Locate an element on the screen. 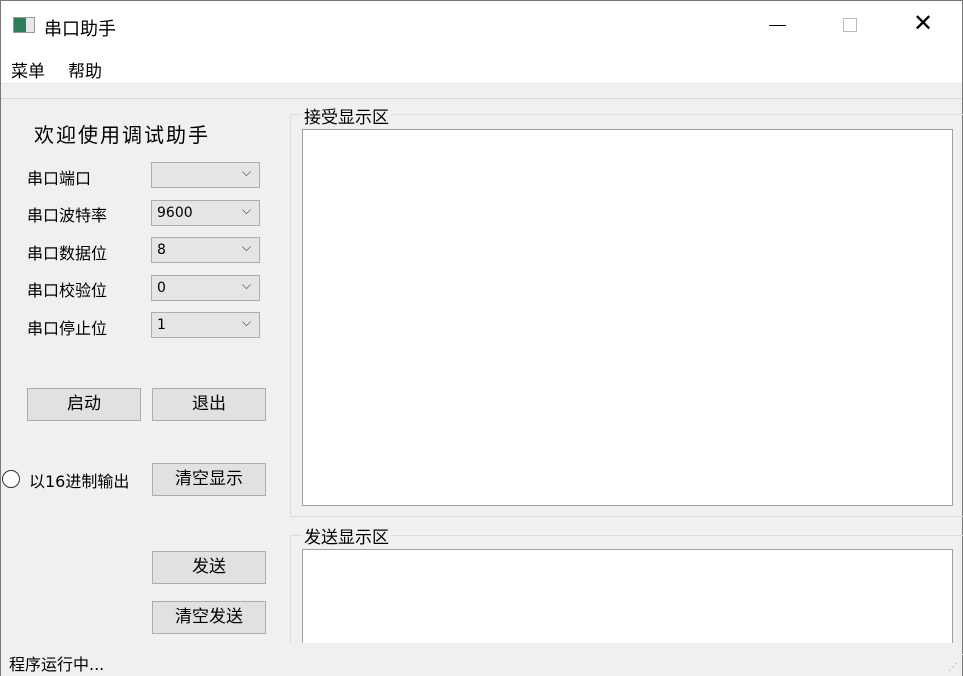 The width and height of the screenshot is (963, 676). exit-button: 退出 is located at coordinates (209, 404).